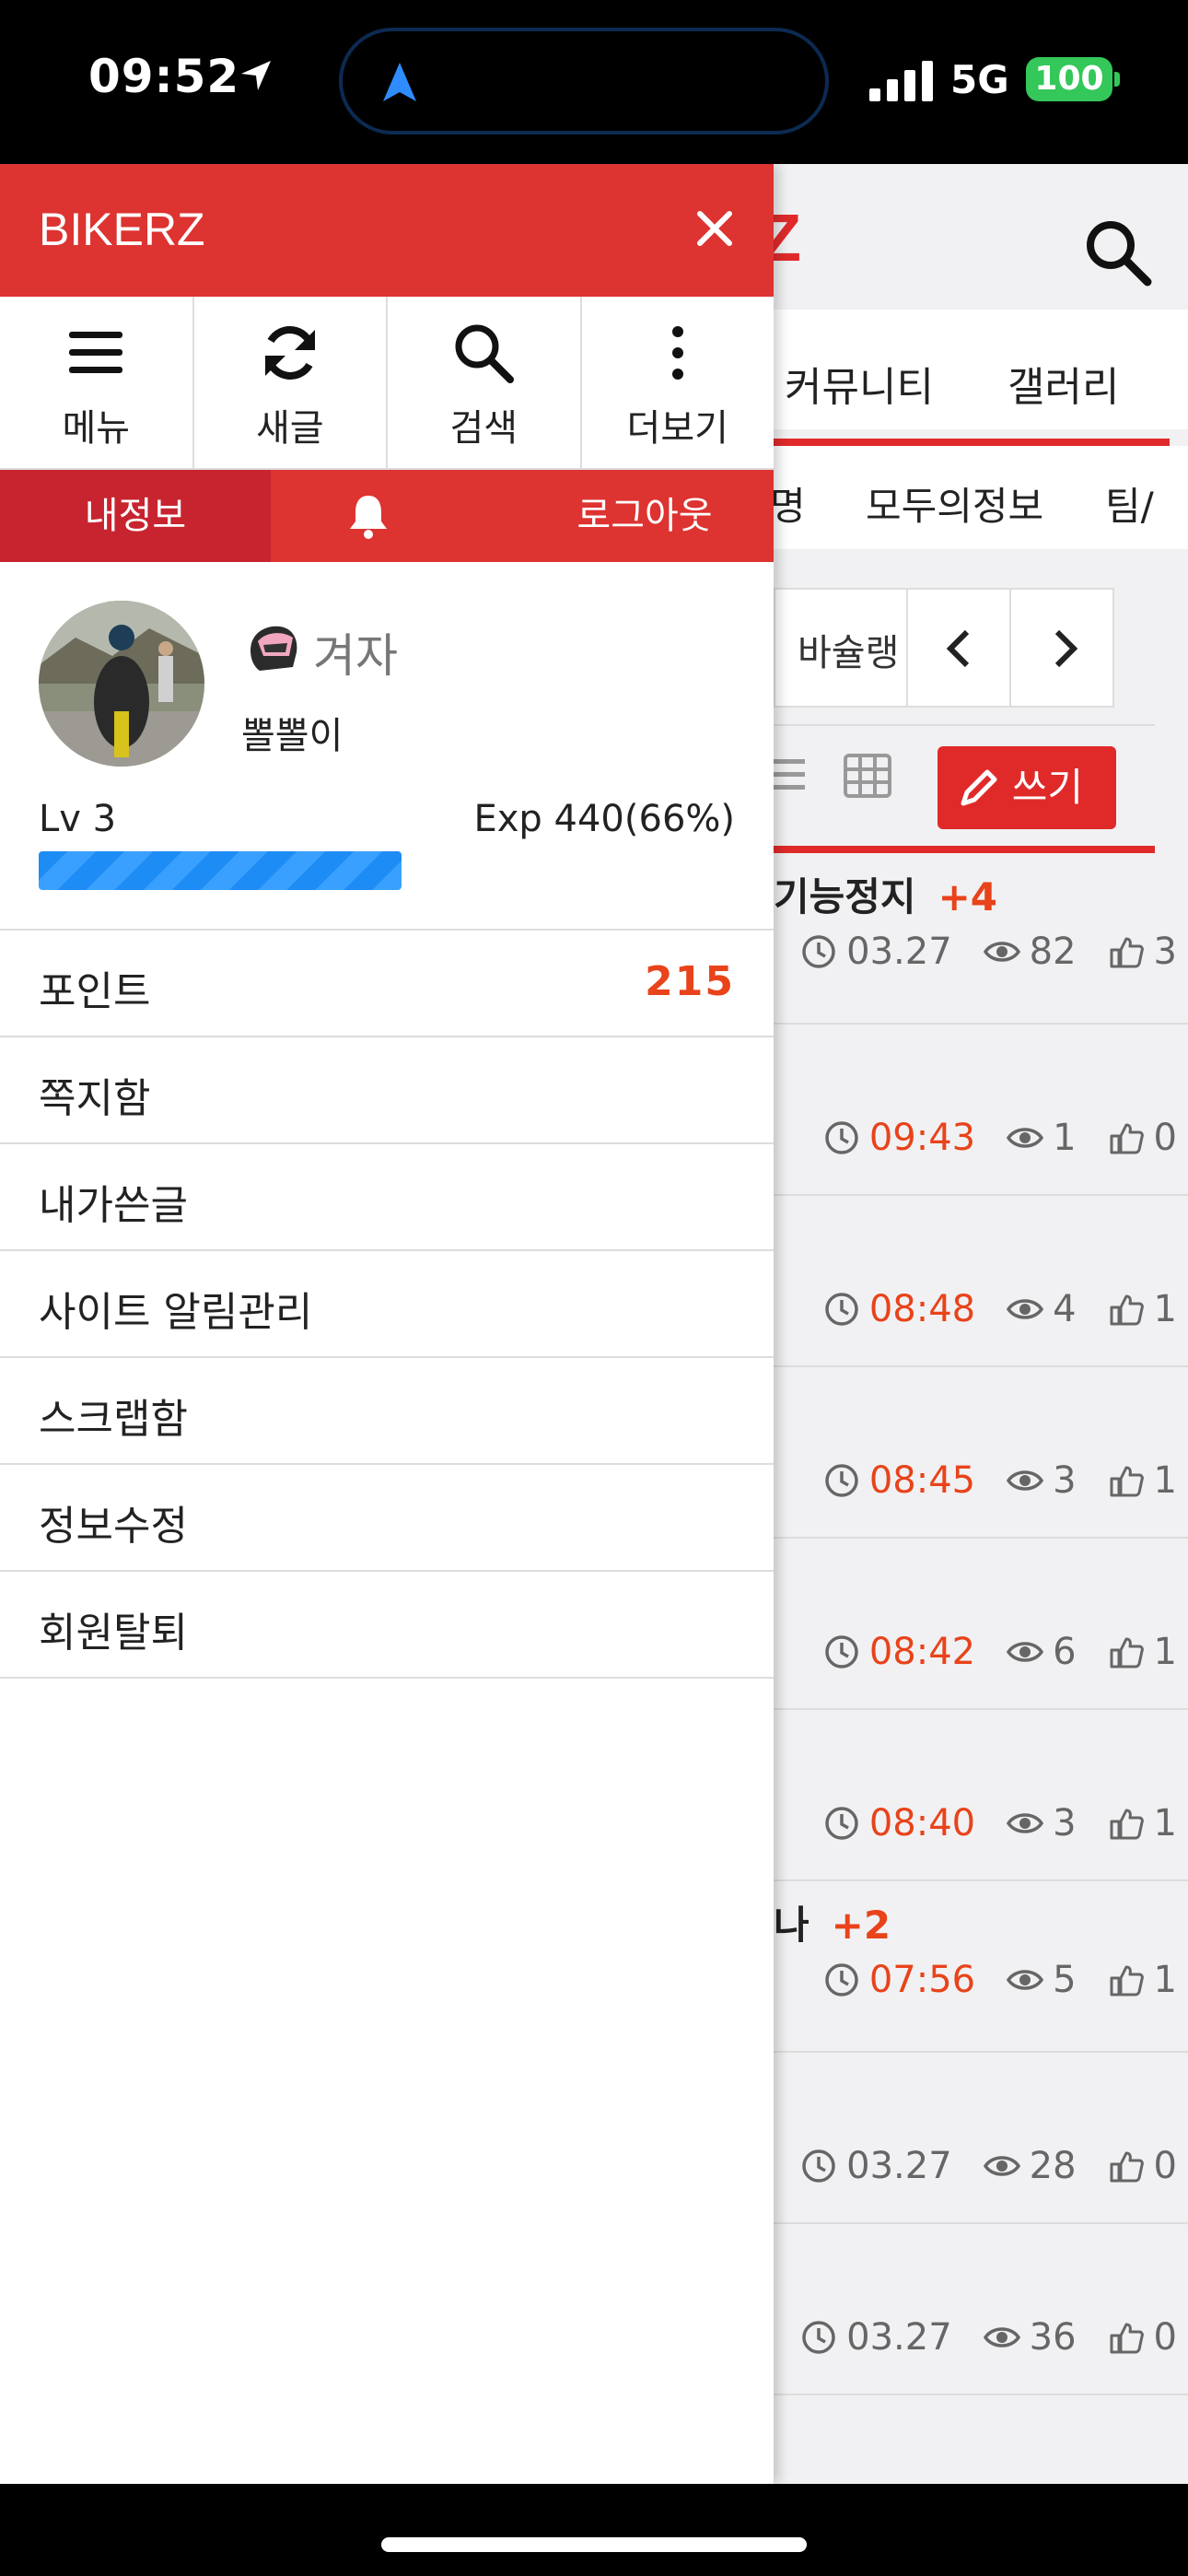  Describe the element at coordinates (1065, 1823) in the screenshot. I see `post-views: 3` at that location.